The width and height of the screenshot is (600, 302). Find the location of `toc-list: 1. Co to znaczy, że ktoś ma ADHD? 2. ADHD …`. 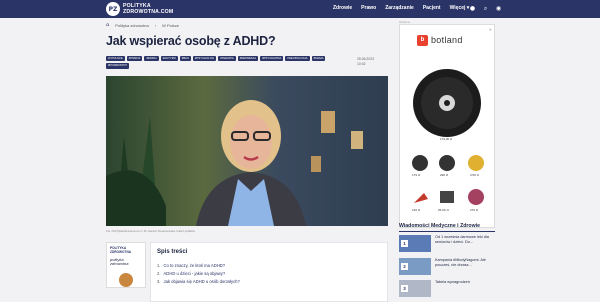

toc-list: 1. Co to znaczy, że ktoś ma ADHD? 2. ADHD … is located at coordinates (198, 274).